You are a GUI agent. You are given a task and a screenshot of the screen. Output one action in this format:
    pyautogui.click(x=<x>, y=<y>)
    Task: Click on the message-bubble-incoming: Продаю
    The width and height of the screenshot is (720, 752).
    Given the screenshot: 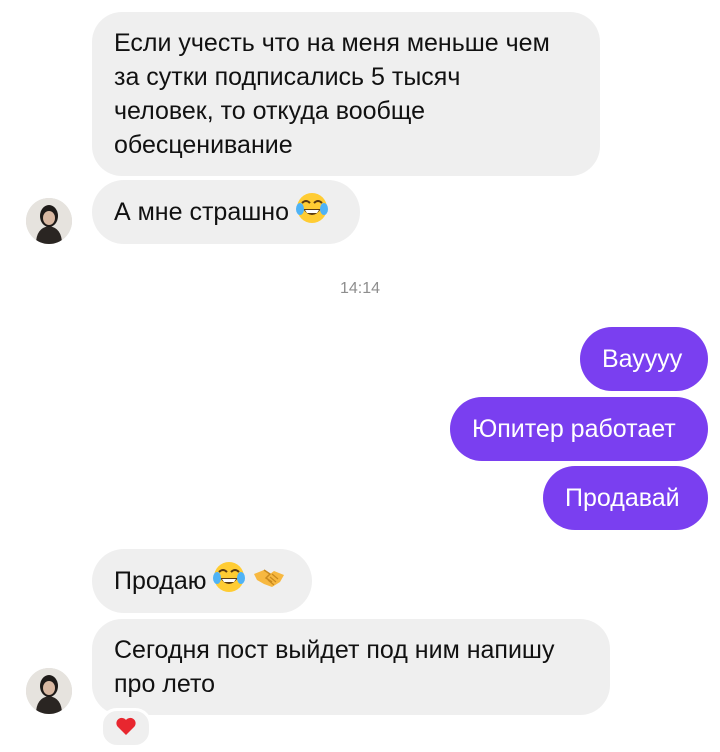 What is the action you would take?
    pyautogui.click(x=202, y=581)
    